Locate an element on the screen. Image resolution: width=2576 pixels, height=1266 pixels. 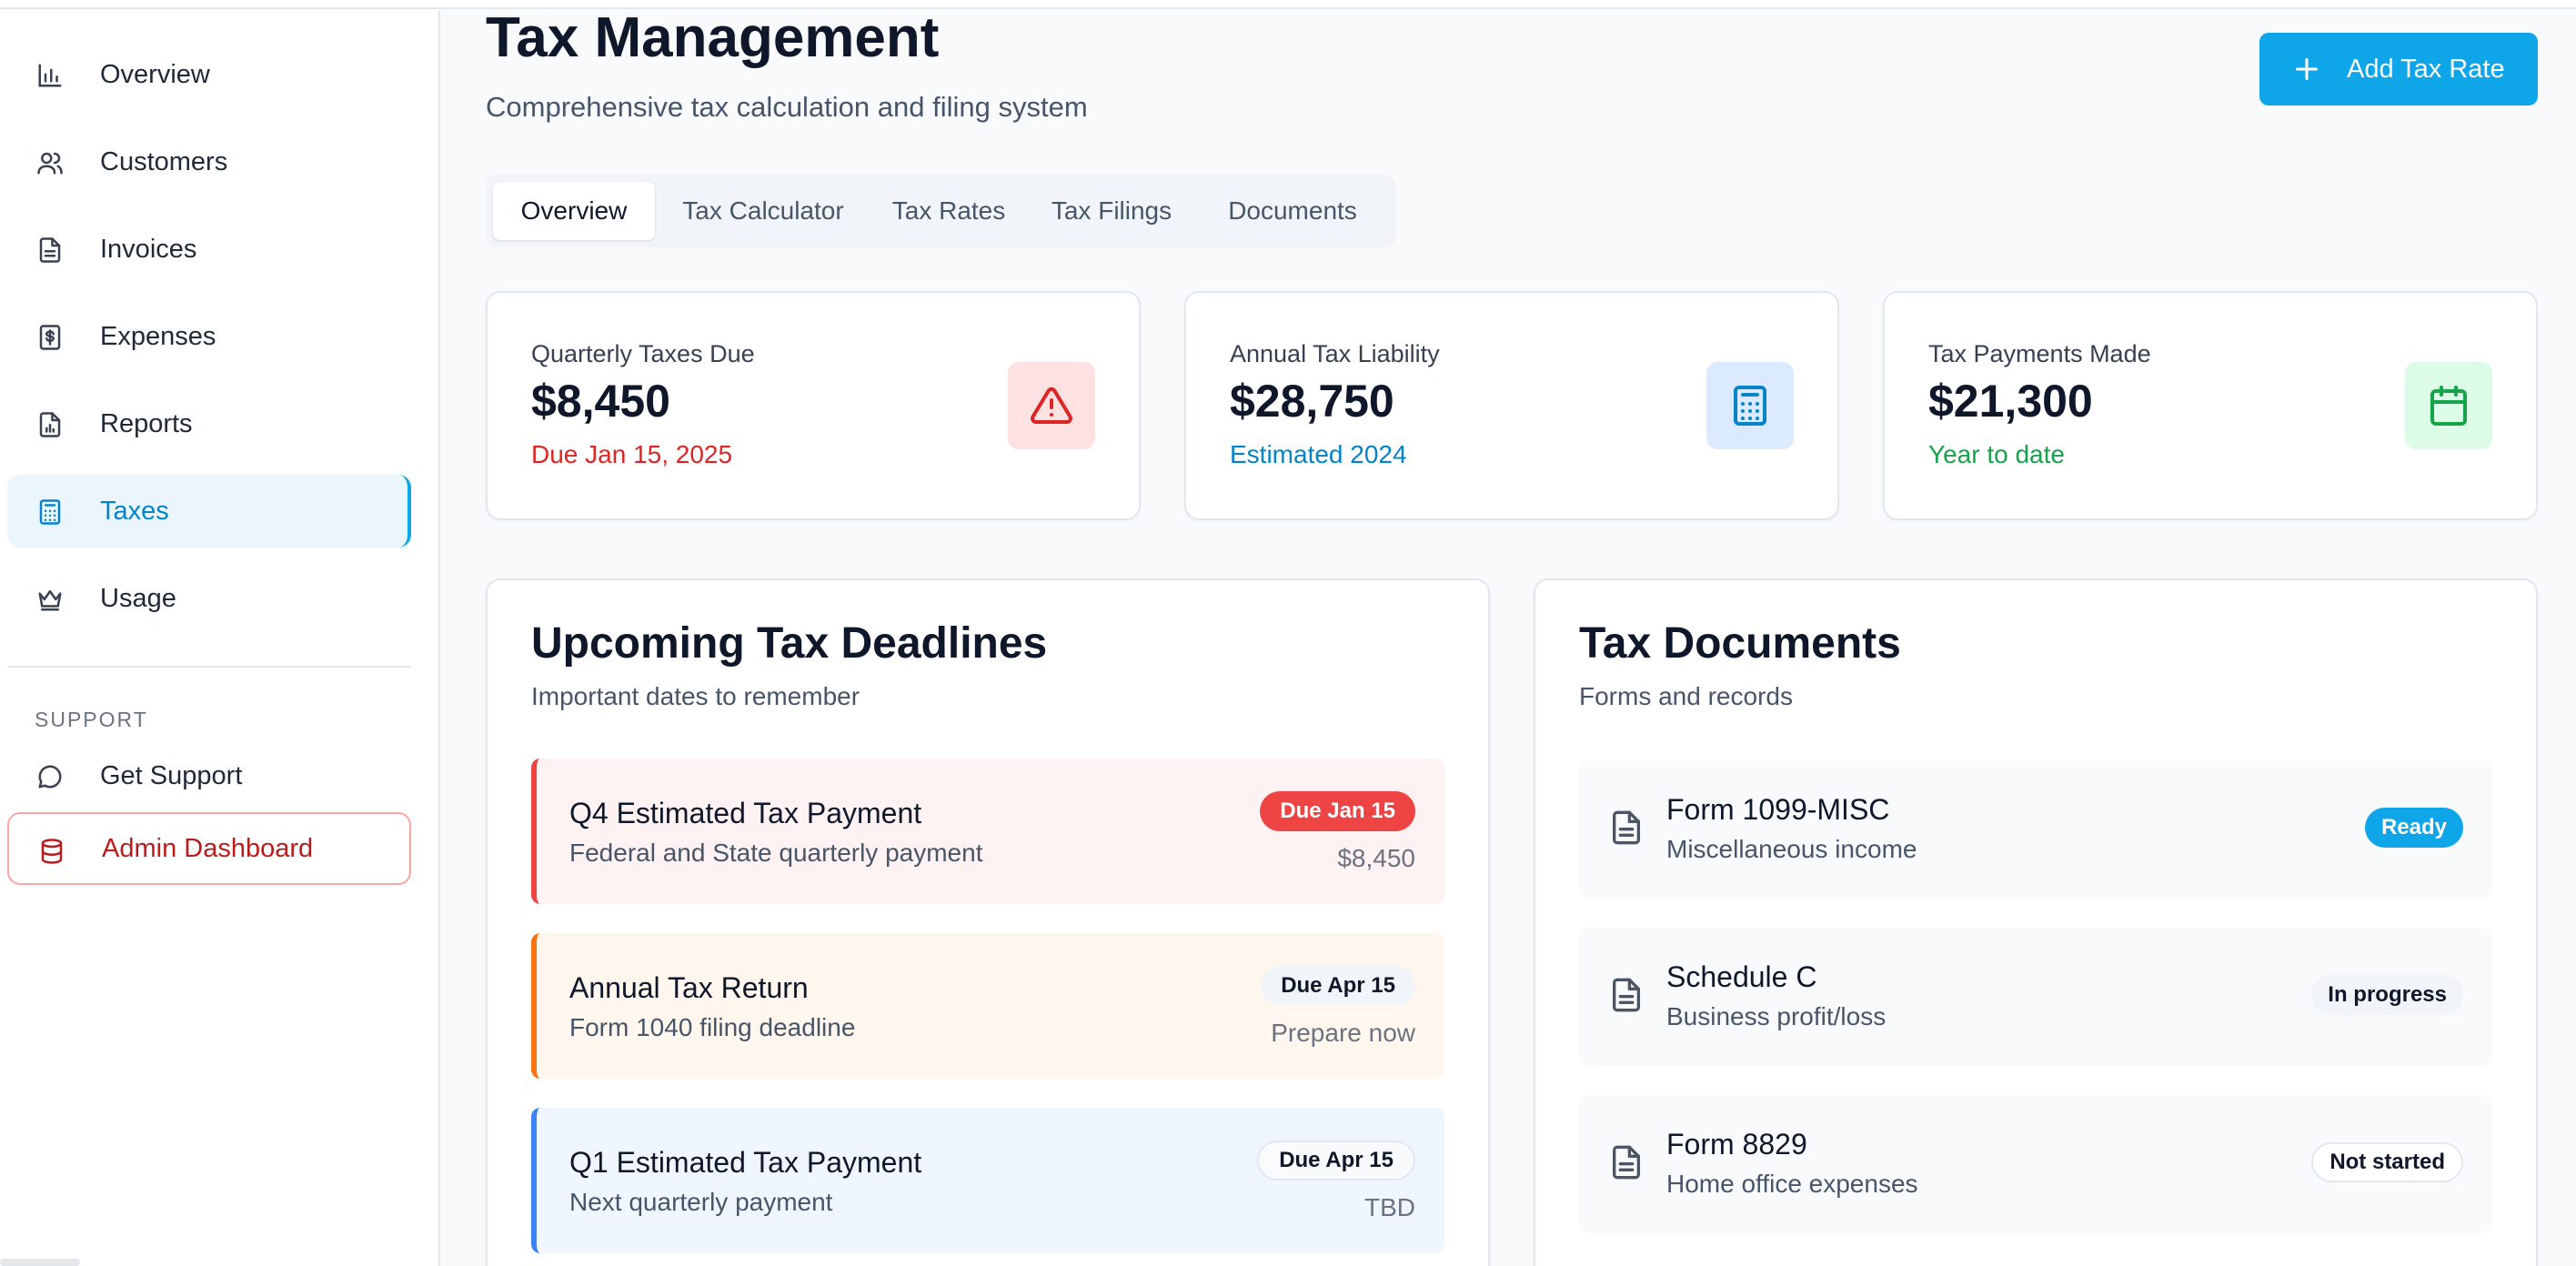
add-tax-rate-button: Add Tax Rate is located at coordinates (2398, 69).